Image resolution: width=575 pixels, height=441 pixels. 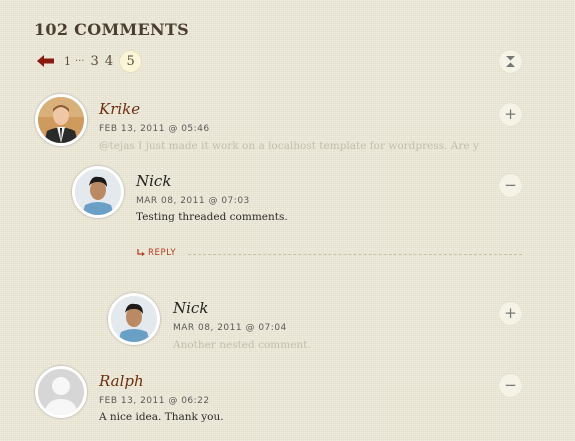 What do you see at coordinates (121, 381) in the screenshot?
I see `comment-author-link: Ralph` at bounding box center [121, 381].